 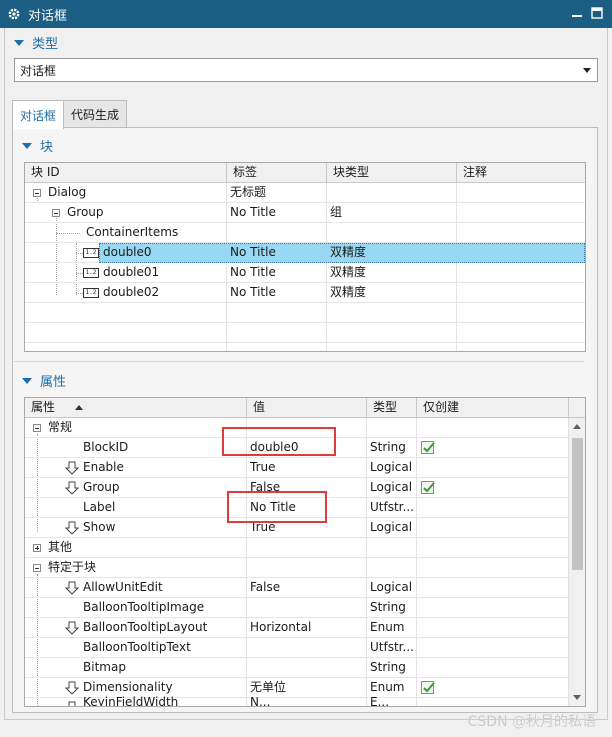 What do you see at coordinates (392, 173) in the screenshot?
I see `col-block-type: 块类型` at bounding box center [392, 173].